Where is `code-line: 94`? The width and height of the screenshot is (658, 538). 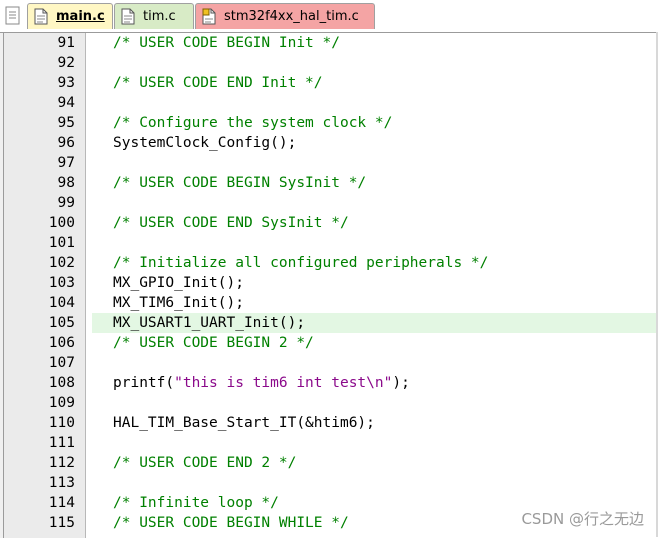
code-line: 94 is located at coordinates (329, 103).